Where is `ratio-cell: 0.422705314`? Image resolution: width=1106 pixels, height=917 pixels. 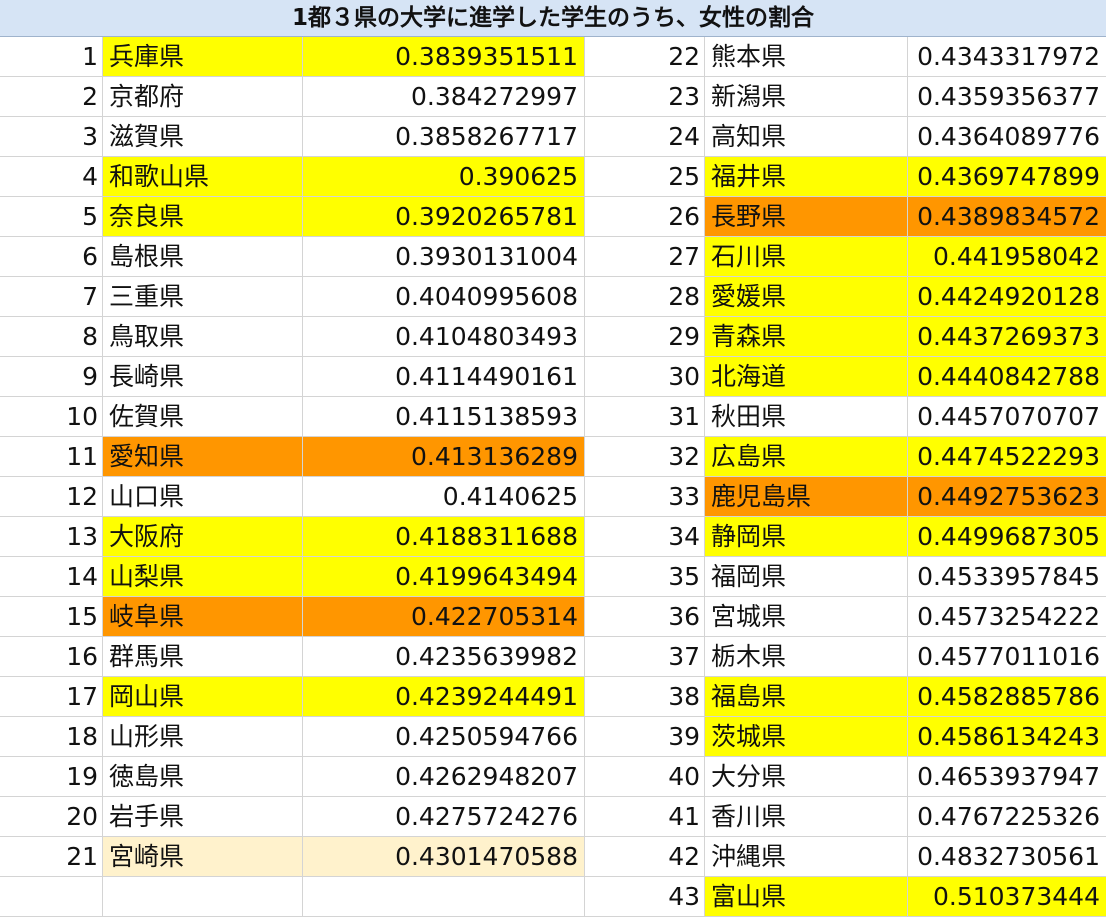
ratio-cell: 0.422705314 is located at coordinates (444, 616).